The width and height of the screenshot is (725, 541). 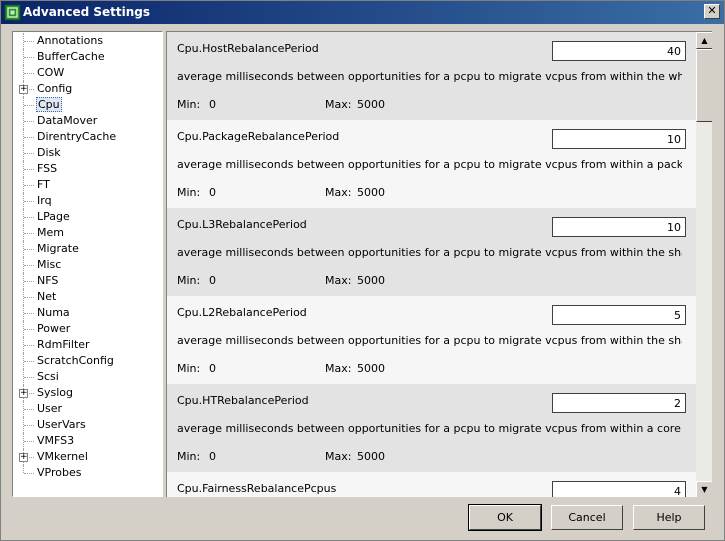 I want to click on tree-item-label: Migrate, so click(x=58, y=248).